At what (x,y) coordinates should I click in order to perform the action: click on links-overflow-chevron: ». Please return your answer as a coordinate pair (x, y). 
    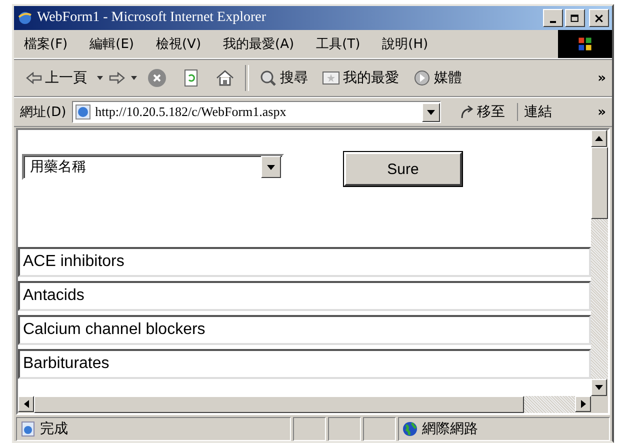
    Looking at the image, I should click on (602, 112).